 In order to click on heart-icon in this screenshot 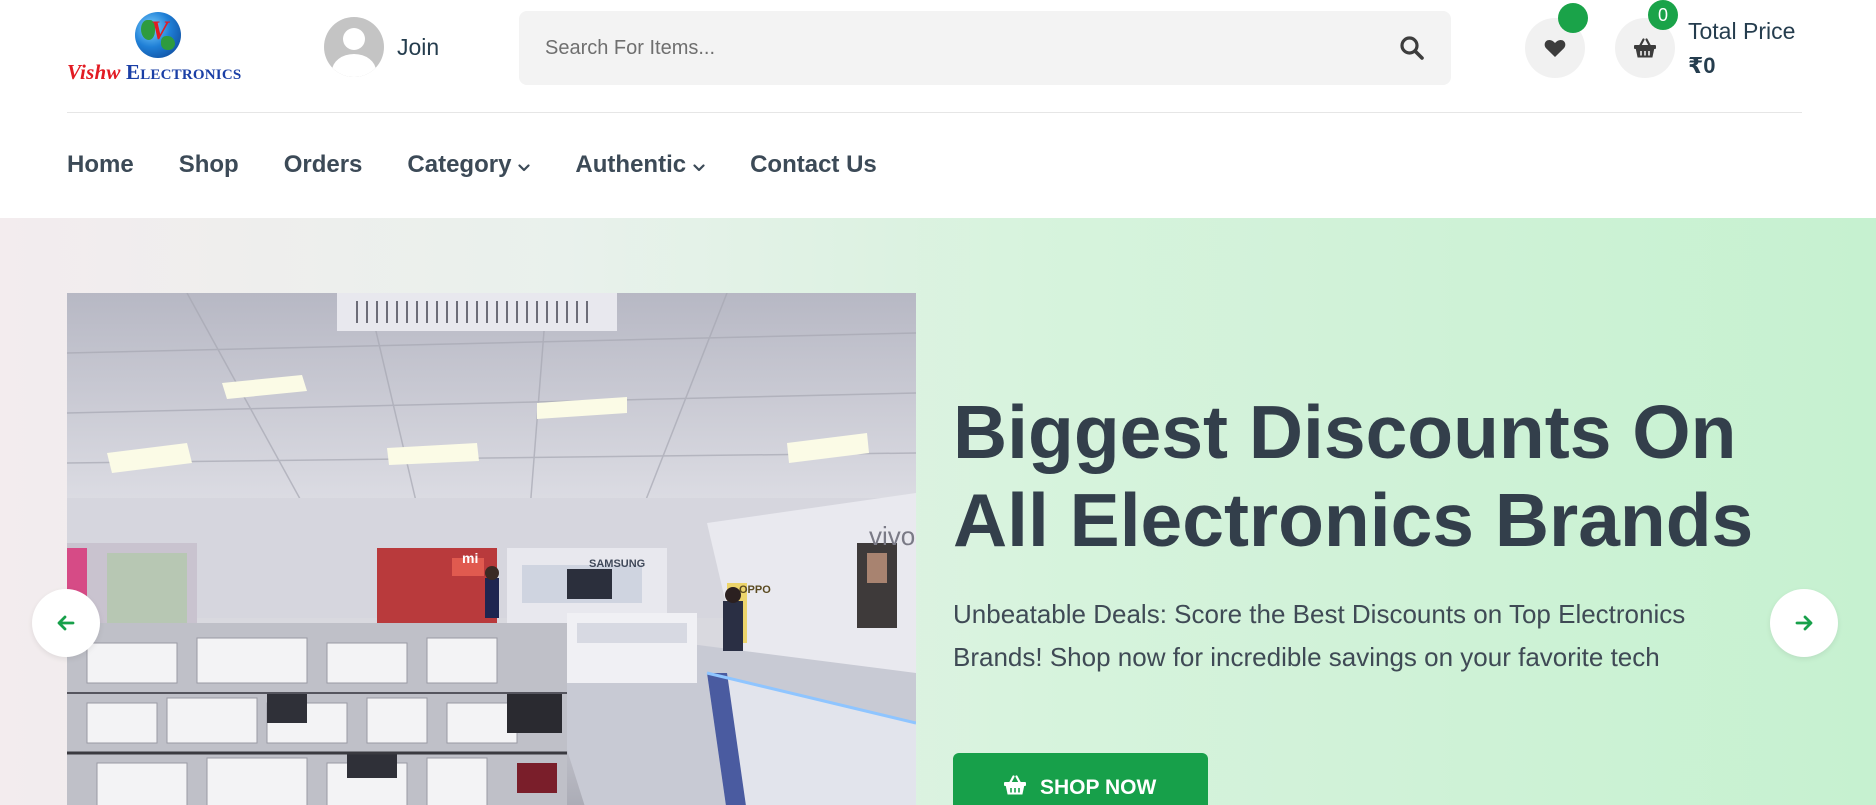, I will do `click(1555, 48)`.